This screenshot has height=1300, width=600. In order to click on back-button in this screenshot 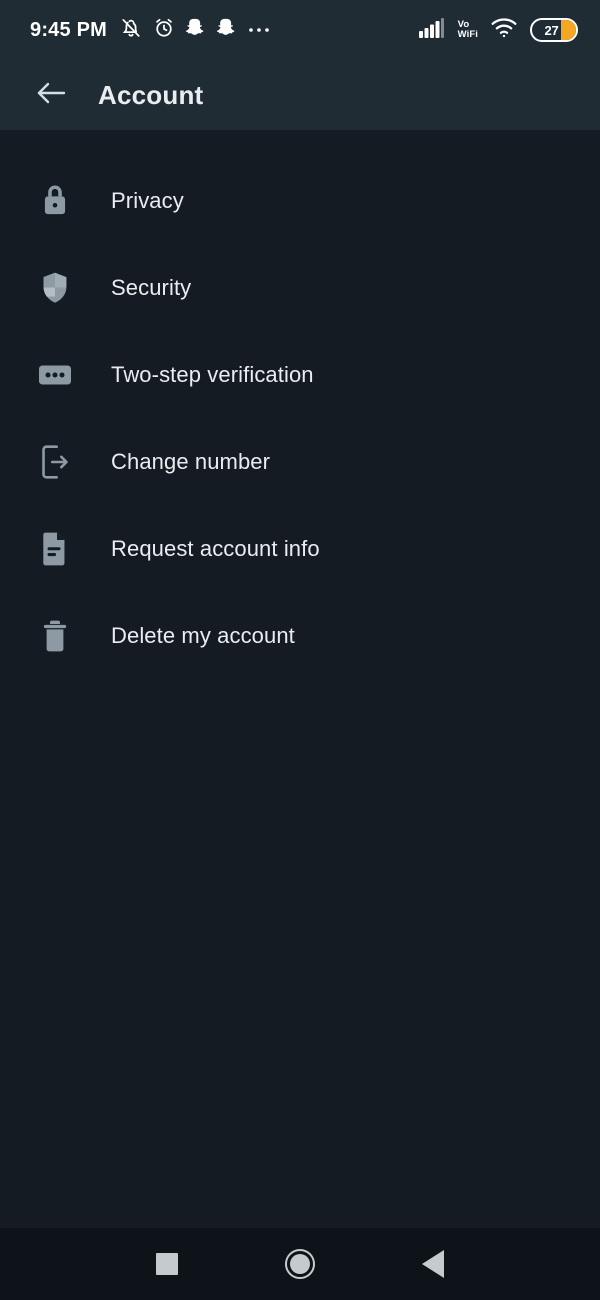, I will do `click(433, 1264)`.